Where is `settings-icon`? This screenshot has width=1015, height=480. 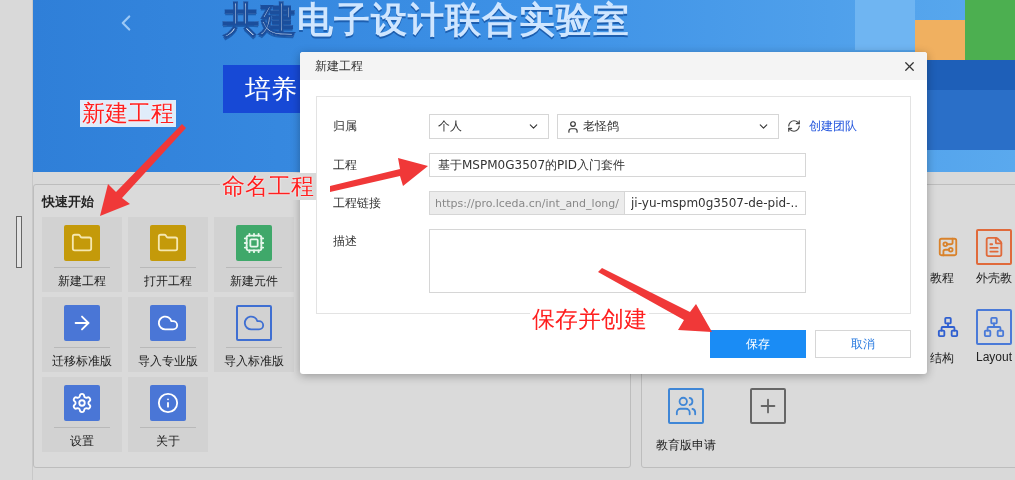
settings-icon is located at coordinates (82, 403).